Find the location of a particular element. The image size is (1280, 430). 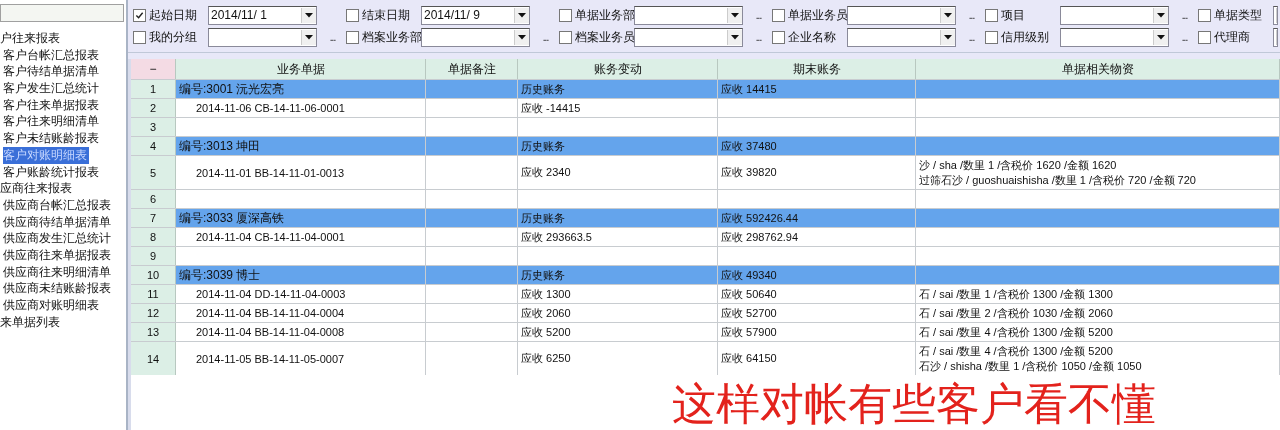

tree-item: 客户待结单据清单 is located at coordinates (52, 72).